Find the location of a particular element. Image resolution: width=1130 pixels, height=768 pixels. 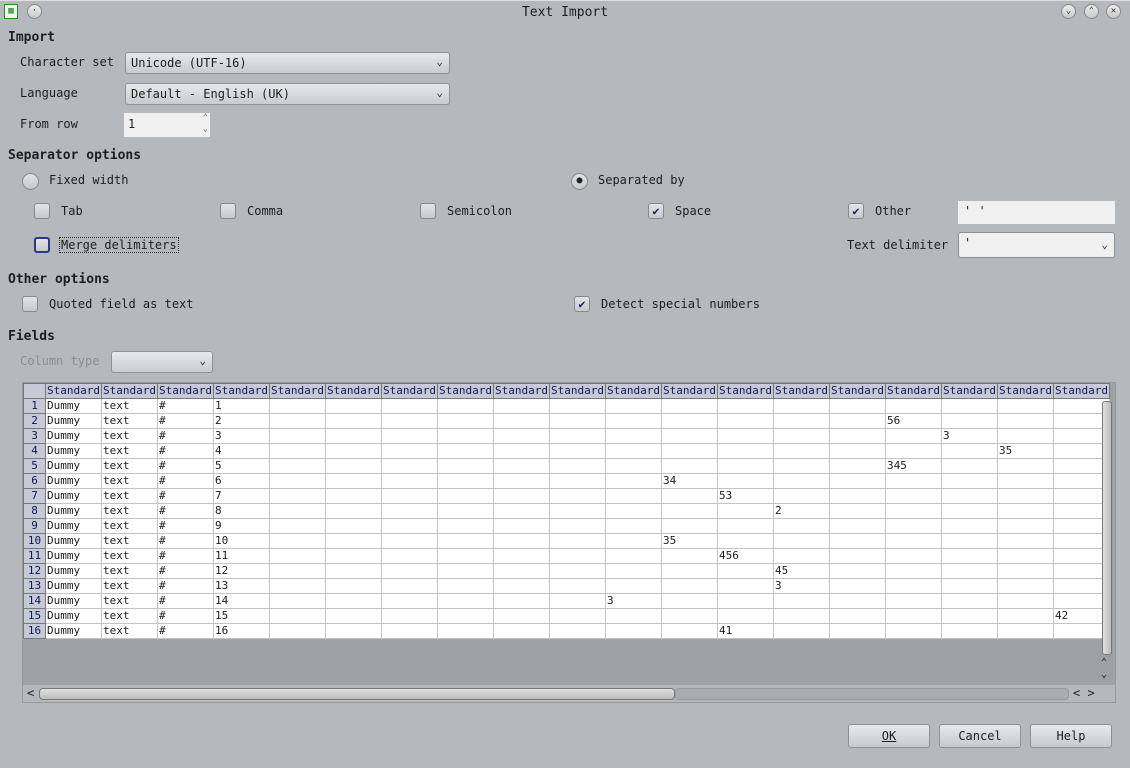

help-button: Help is located at coordinates (1071, 736).